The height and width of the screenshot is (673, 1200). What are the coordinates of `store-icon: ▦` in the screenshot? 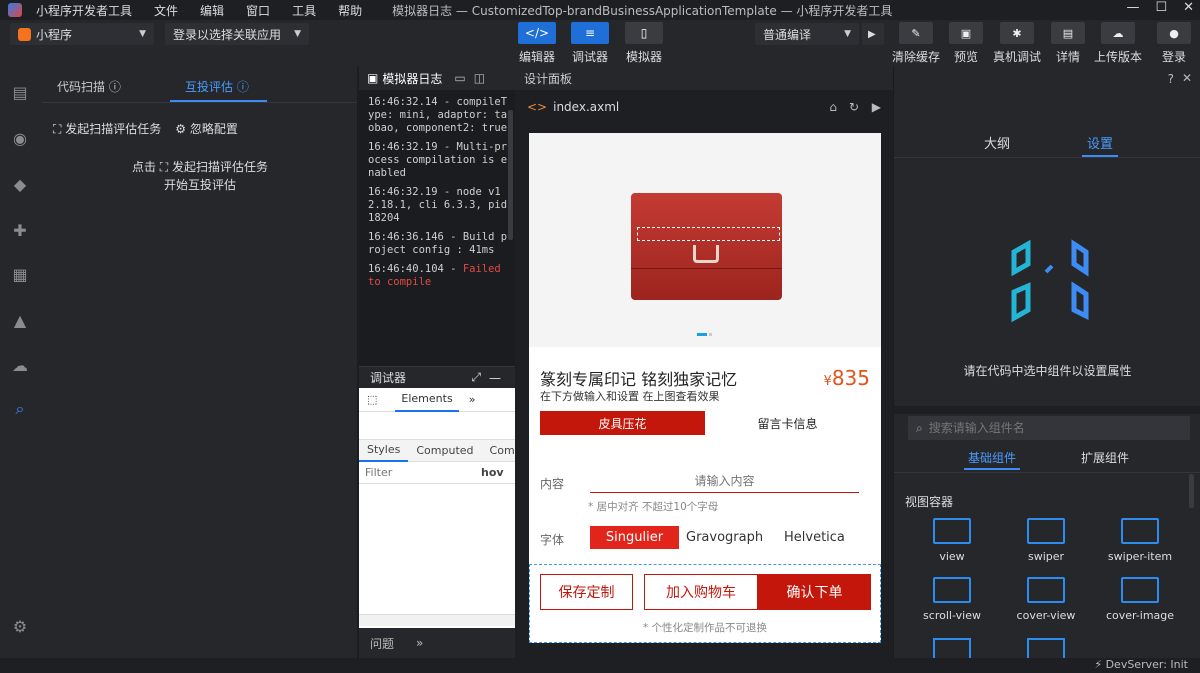 It's located at (20, 274).